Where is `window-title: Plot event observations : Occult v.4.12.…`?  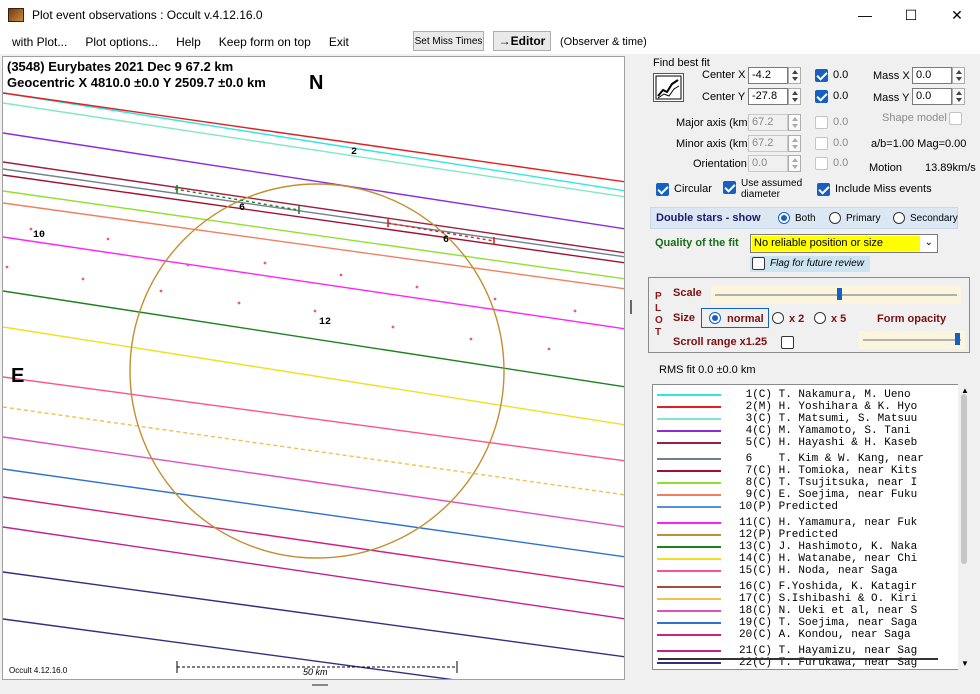
window-title: Plot event observations : Occult v.4.12.… is located at coordinates (147, 15).